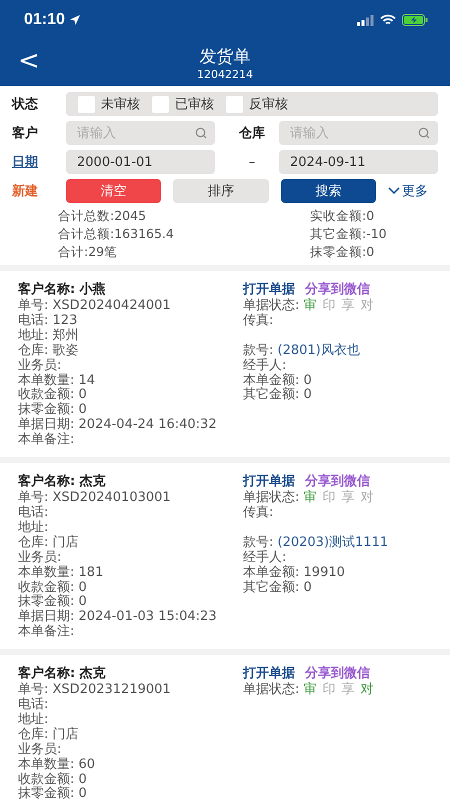 This screenshot has height=800, width=450. What do you see at coordinates (25, 133) in the screenshot?
I see `customer-label: 客户` at bounding box center [25, 133].